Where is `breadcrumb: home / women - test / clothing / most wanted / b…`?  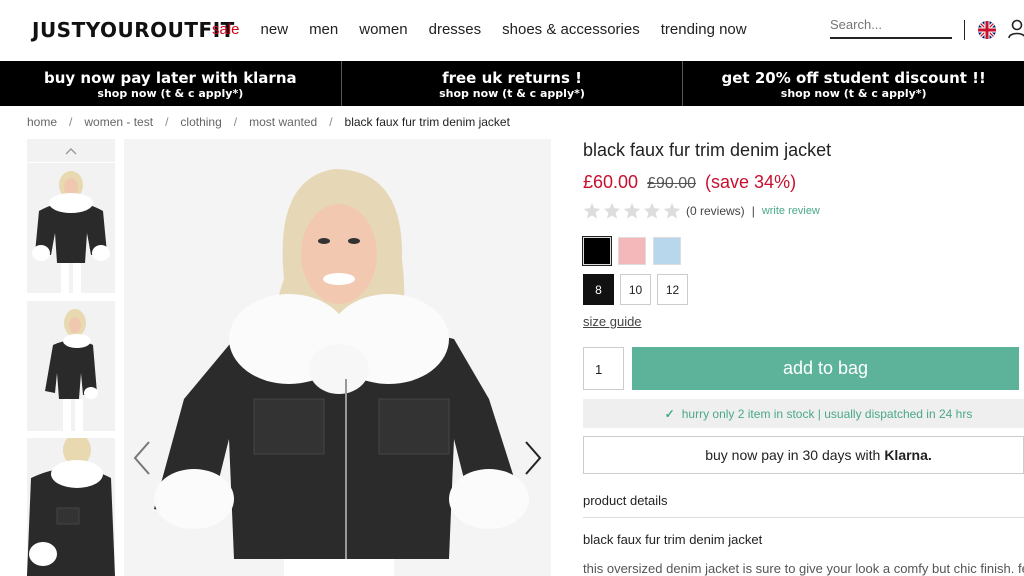 breadcrumb: home / women - test / clothing / most wanted / b… is located at coordinates (268, 122).